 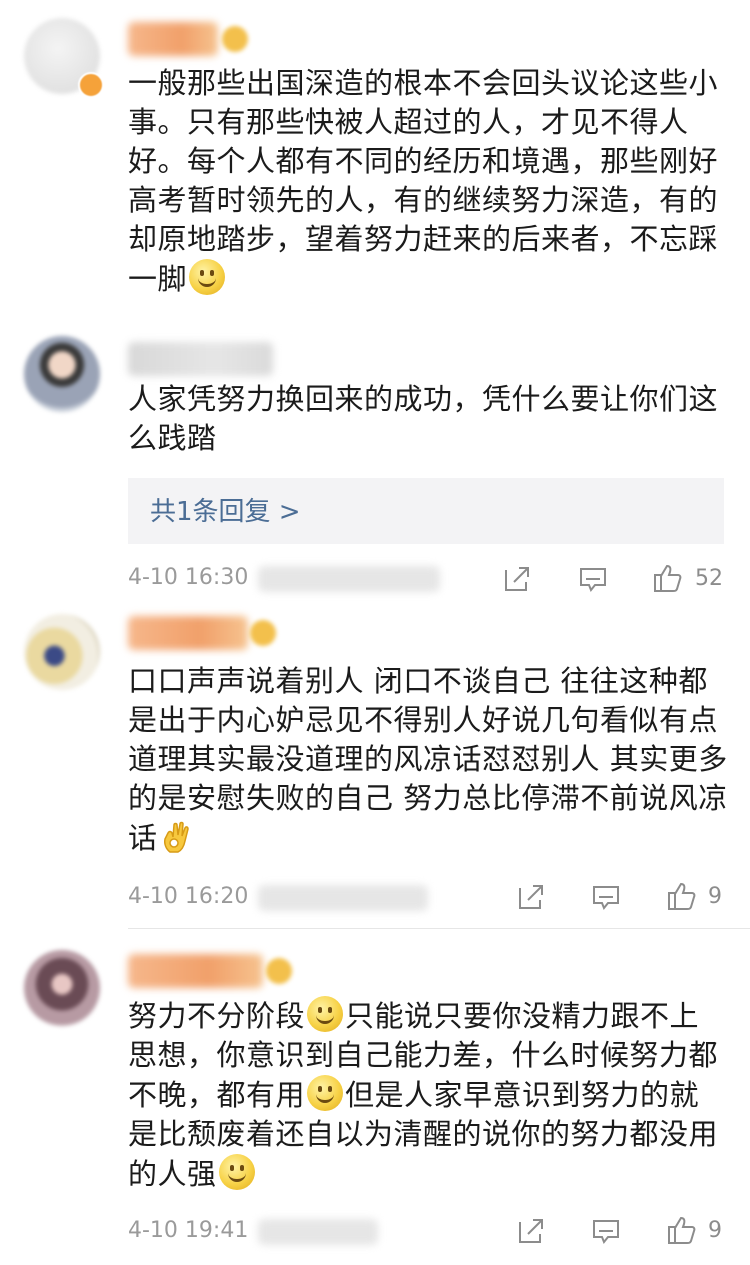 What do you see at coordinates (188, 1230) in the screenshot?
I see `timestamp: 4-10 19:41` at bounding box center [188, 1230].